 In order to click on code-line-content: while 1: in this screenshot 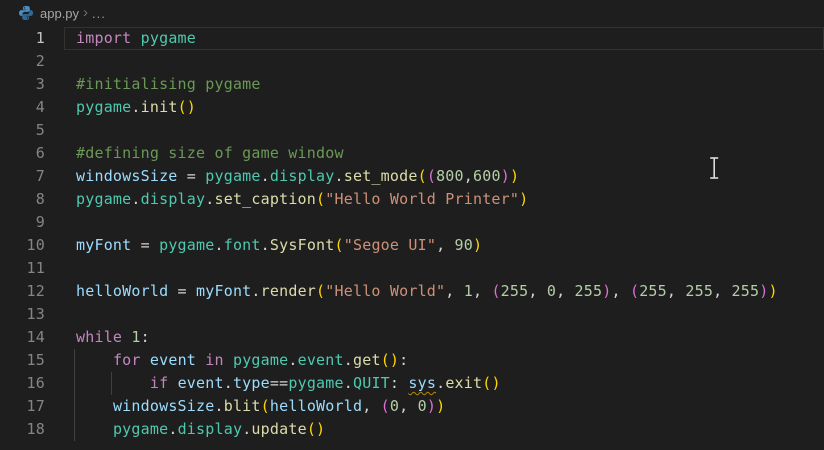, I will do `click(444, 337)`.